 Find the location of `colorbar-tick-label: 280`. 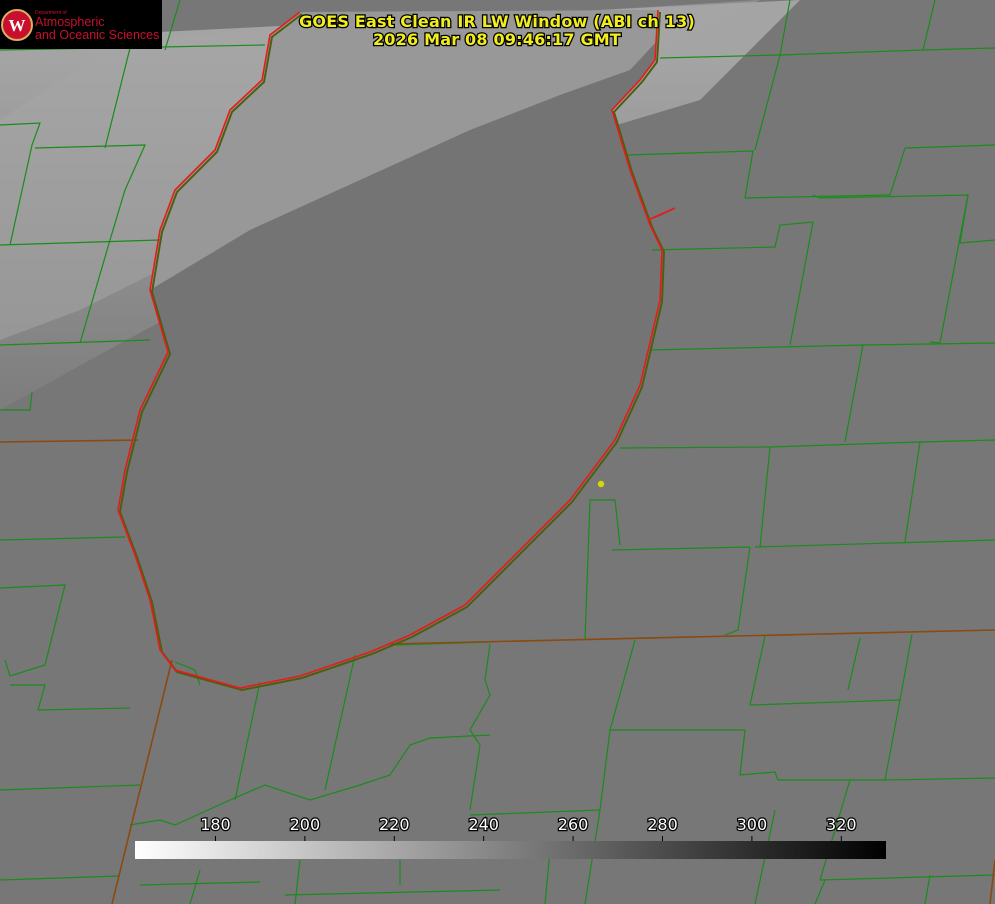

colorbar-tick-label: 280 is located at coordinates (662, 824).